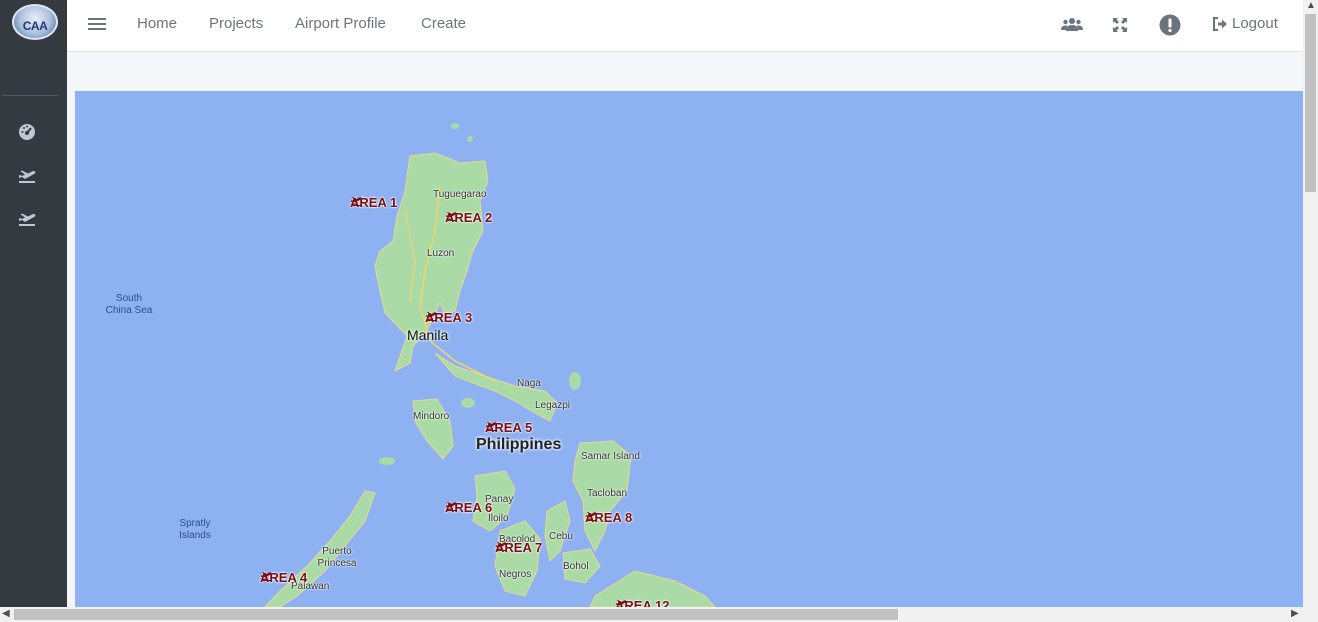 Image resolution: width=1318 pixels, height=622 pixels. I want to click on sidebar-item-departures, so click(27, 175).